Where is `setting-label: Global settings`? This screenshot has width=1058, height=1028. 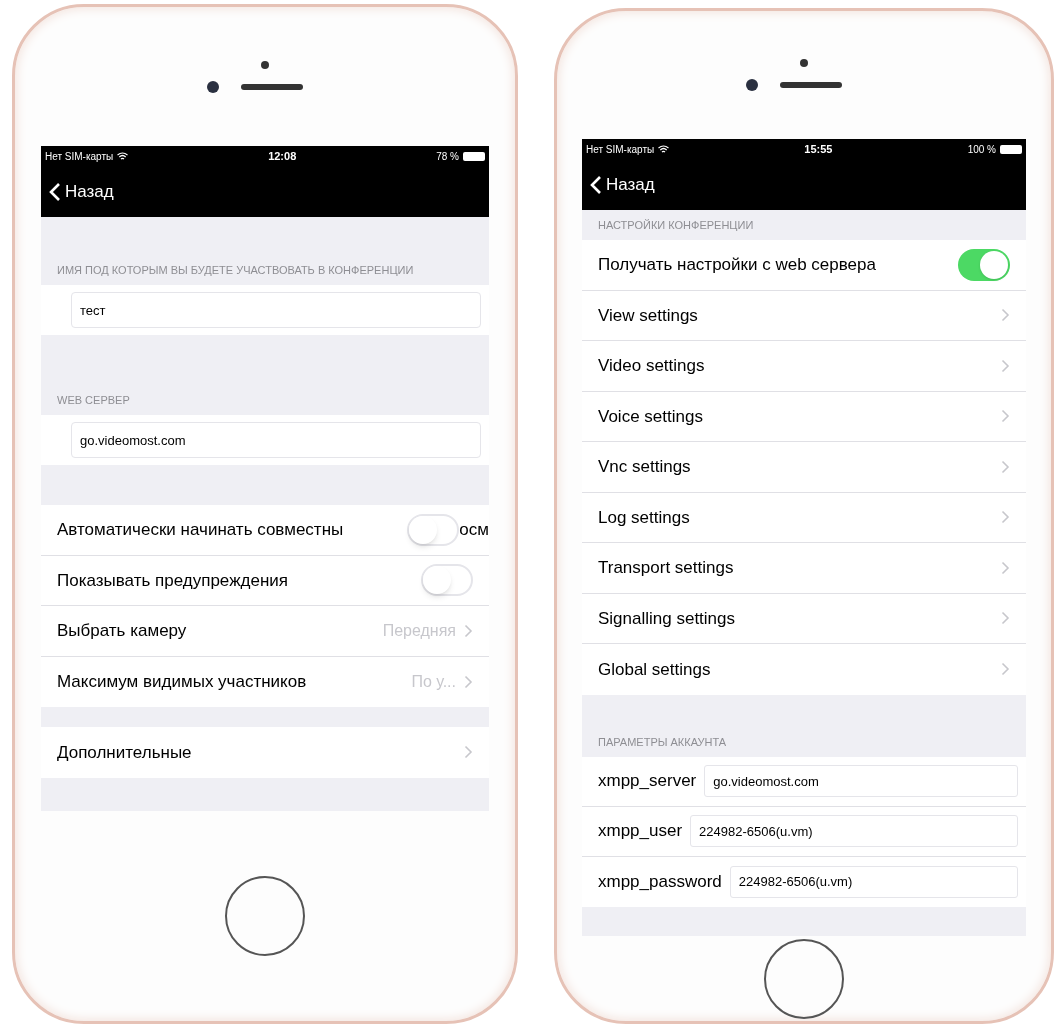
setting-label: Global settings is located at coordinates (655, 669).